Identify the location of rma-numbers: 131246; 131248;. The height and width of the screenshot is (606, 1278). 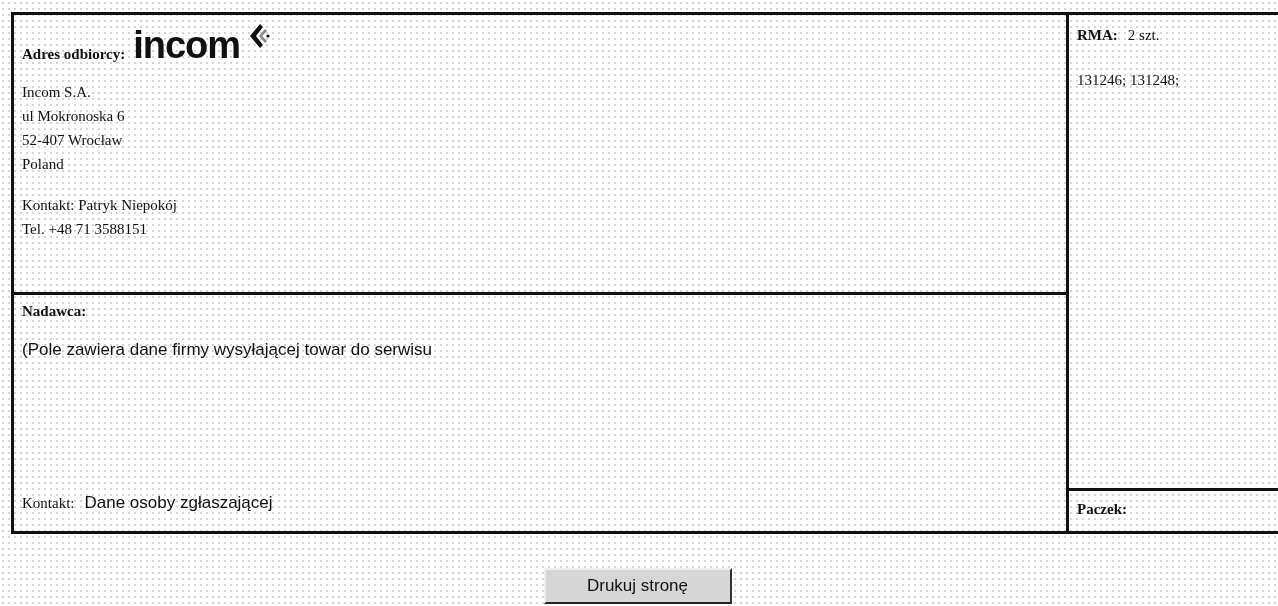
(1129, 80).